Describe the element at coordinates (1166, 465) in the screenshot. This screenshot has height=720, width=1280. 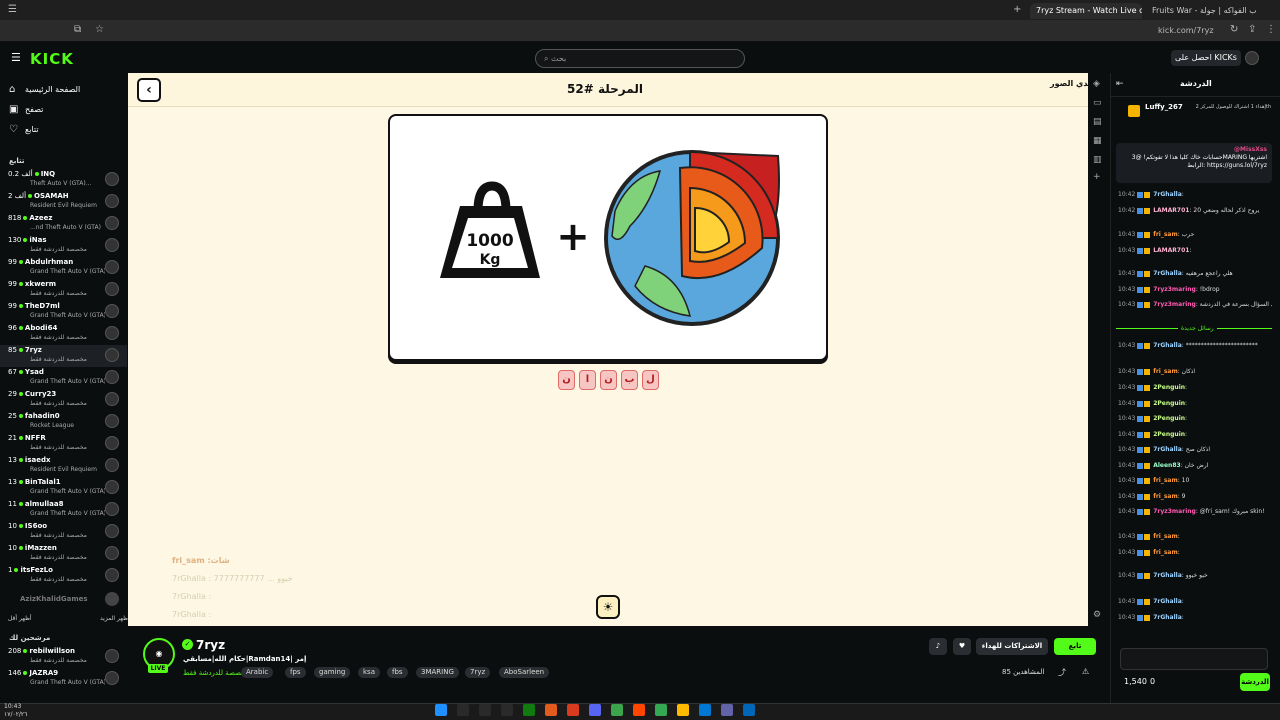
I see `message-user: Aleen83` at that location.